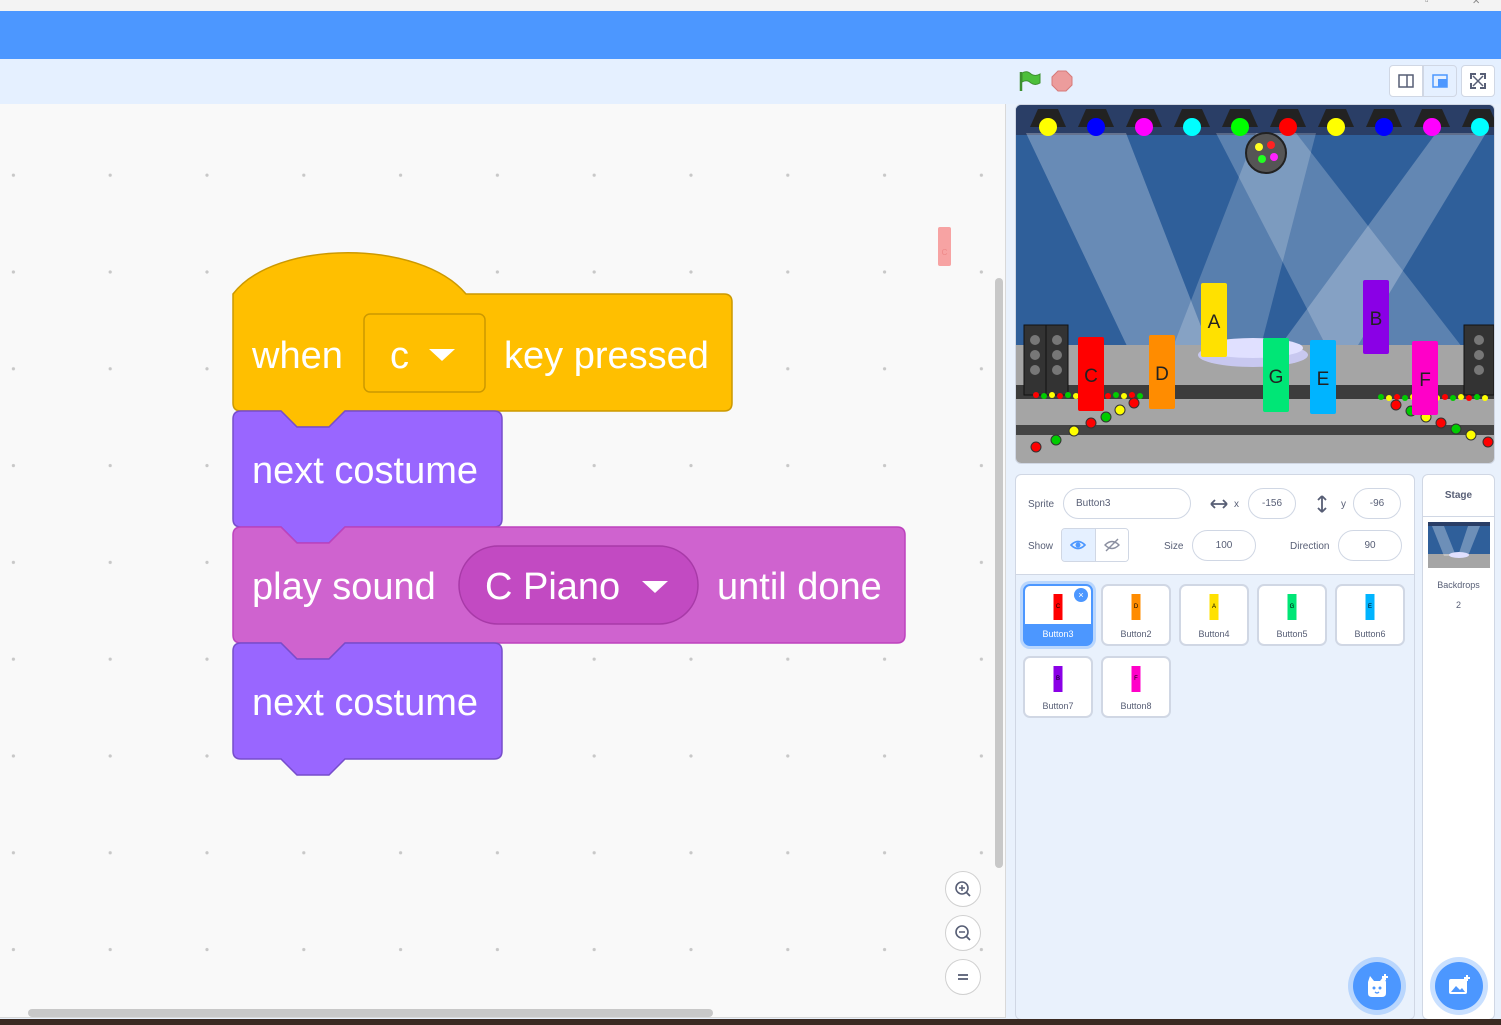 The height and width of the screenshot is (1025, 1501). I want to click on key-letter: D, so click(1162, 374).